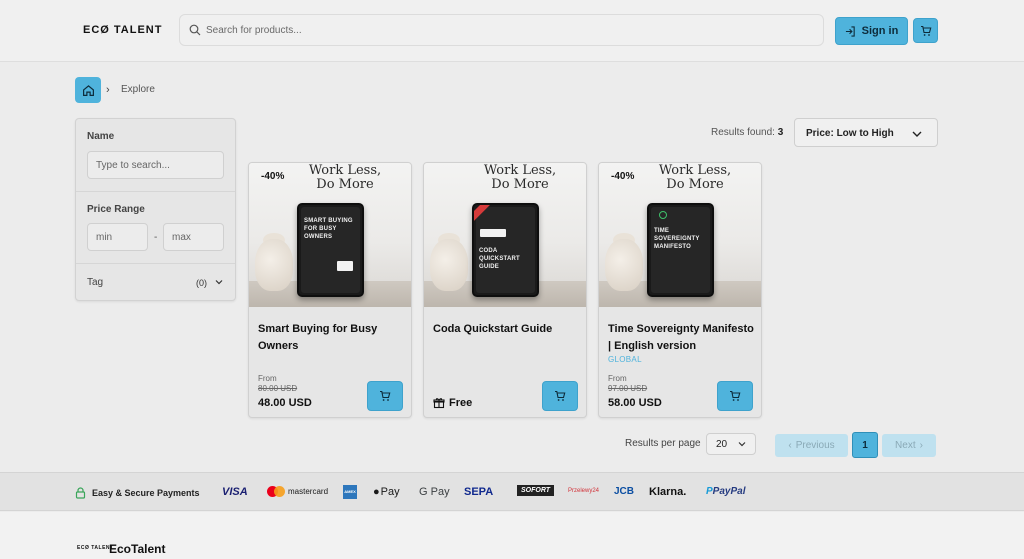 This screenshot has height=559, width=1024. What do you see at coordinates (137, 549) in the screenshot?
I see `footer-brand: EcoTalent` at bounding box center [137, 549].